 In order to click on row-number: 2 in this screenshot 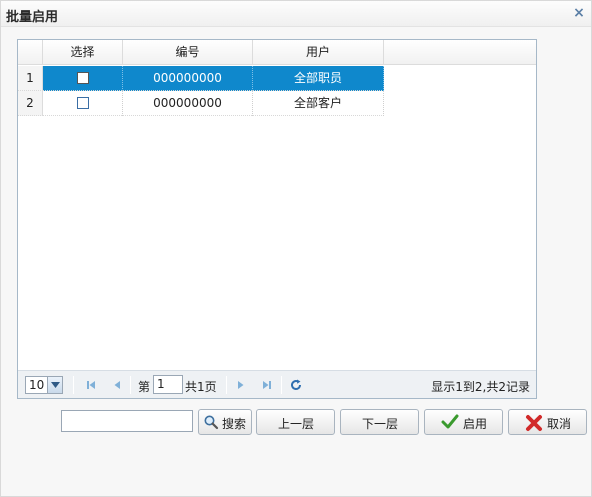, I will do `click(30, 103)`.